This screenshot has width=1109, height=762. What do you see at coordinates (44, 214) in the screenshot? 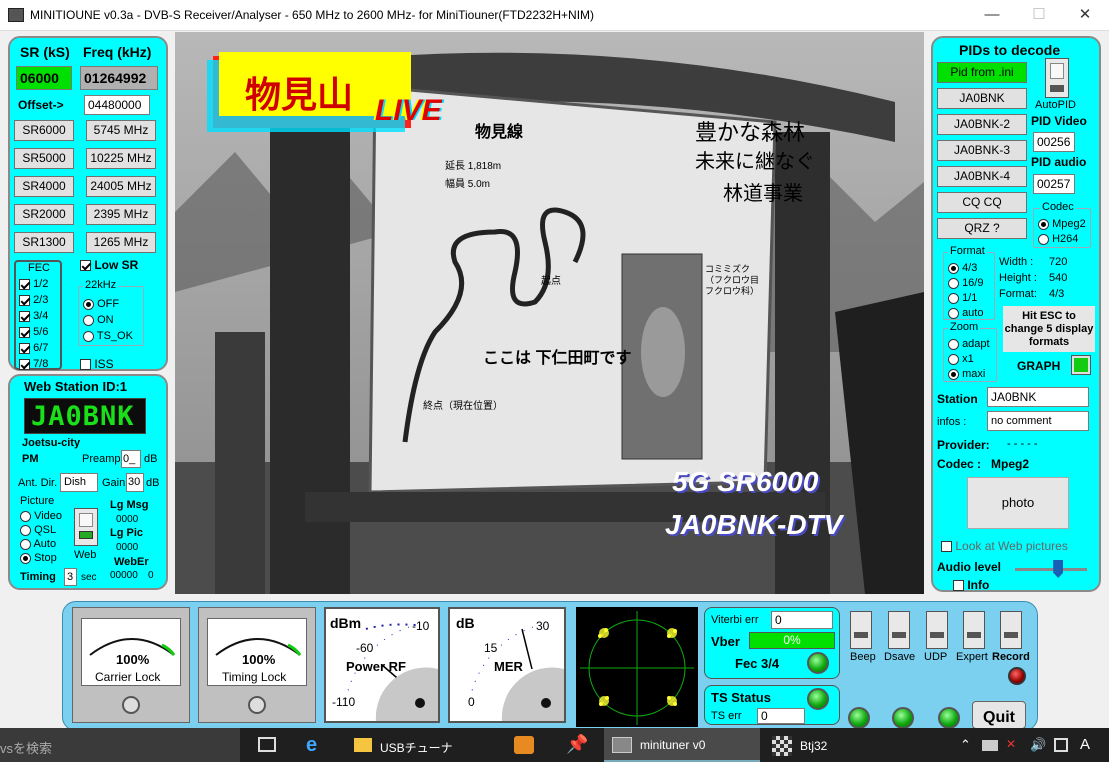
I see `sr2000-button: SR2000` at bounding box center [44, 214].